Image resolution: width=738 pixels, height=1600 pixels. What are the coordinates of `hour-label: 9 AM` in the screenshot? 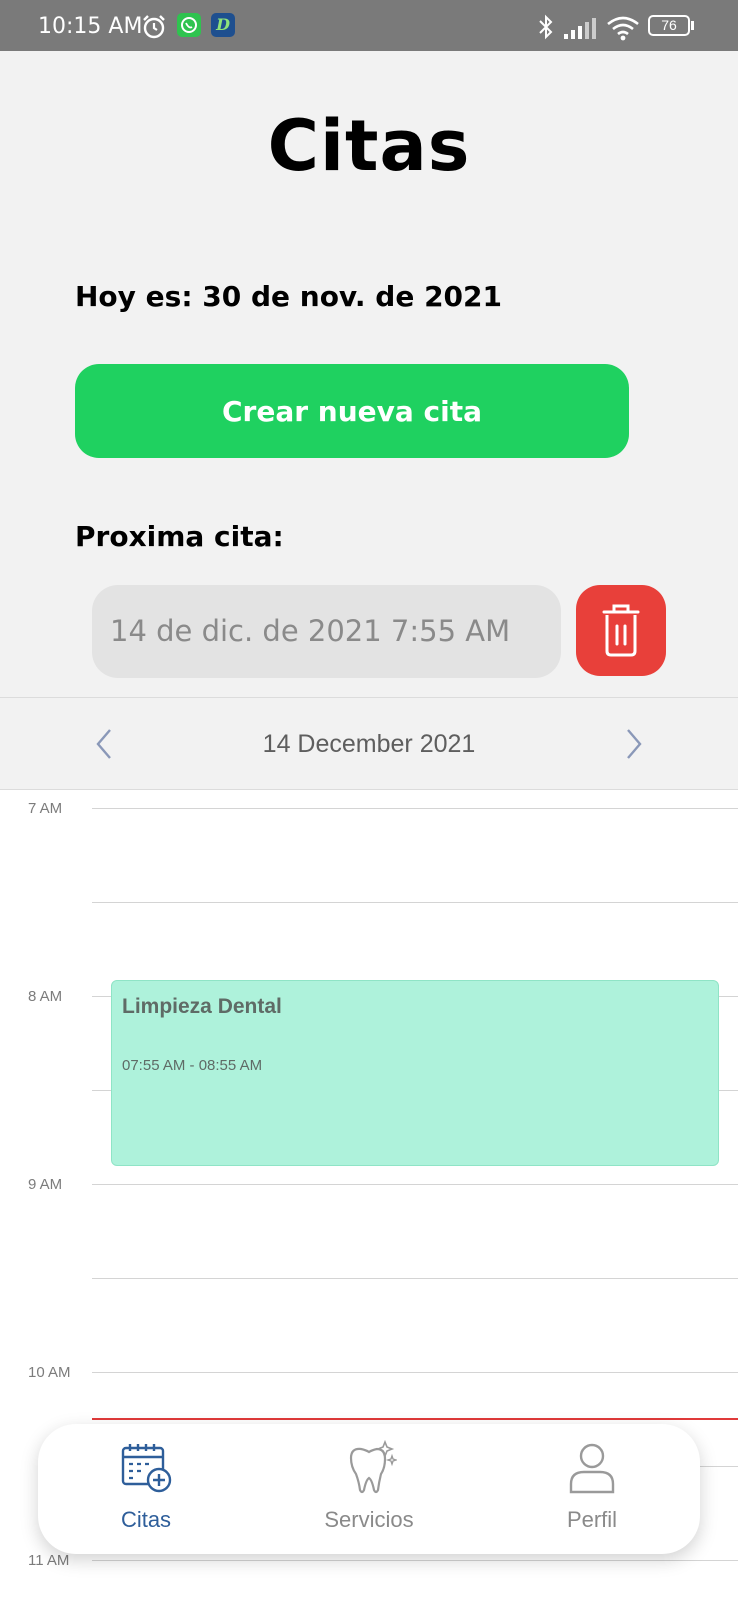 It's located at (45, 1184).